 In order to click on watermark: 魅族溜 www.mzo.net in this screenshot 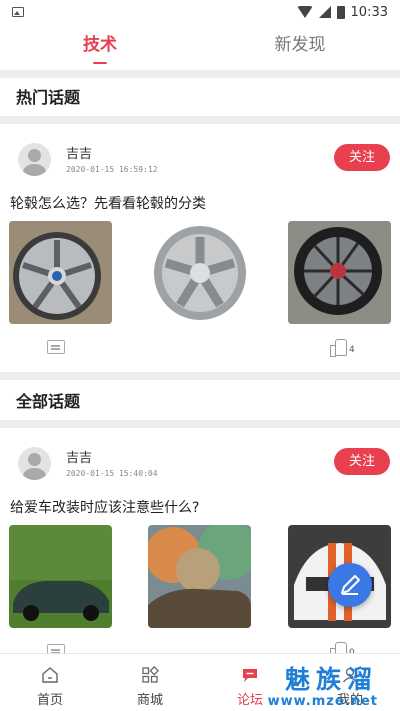, I will do `click(322, 687)`.